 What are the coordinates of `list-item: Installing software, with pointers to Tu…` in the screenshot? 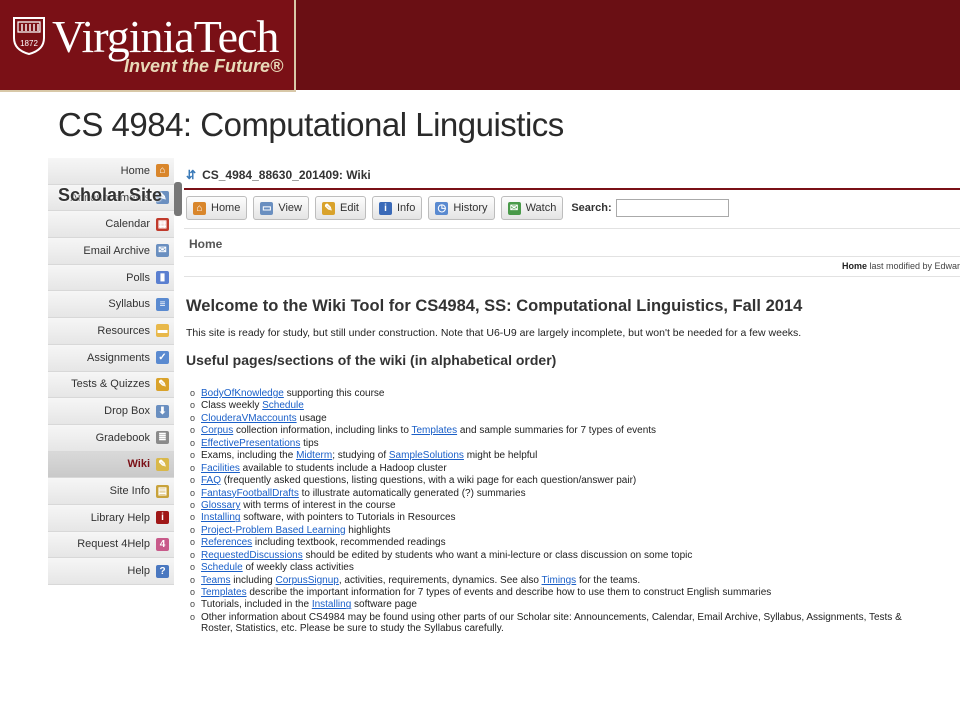 It's located at (546, 517).